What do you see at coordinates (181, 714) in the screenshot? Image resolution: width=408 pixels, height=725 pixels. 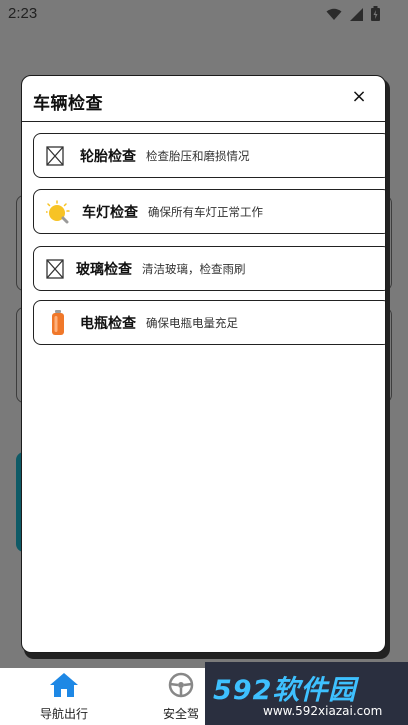 I see `nav-label: 安全驾` at bounding box center [181, 714].